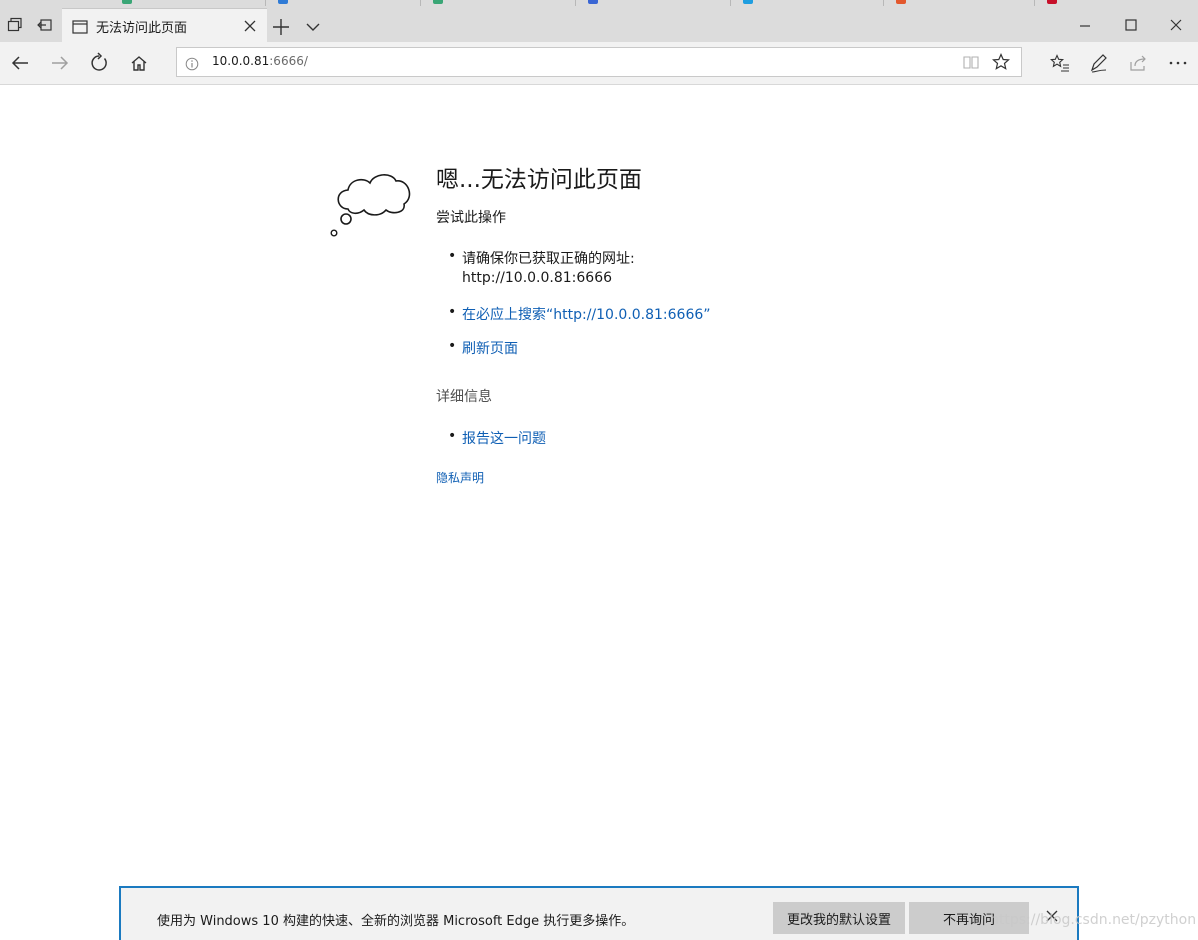 The image size is (1198, 940). Describe the element at coordinates (281, 27) in the screenshot. I see `new-tab-icon` at that location.